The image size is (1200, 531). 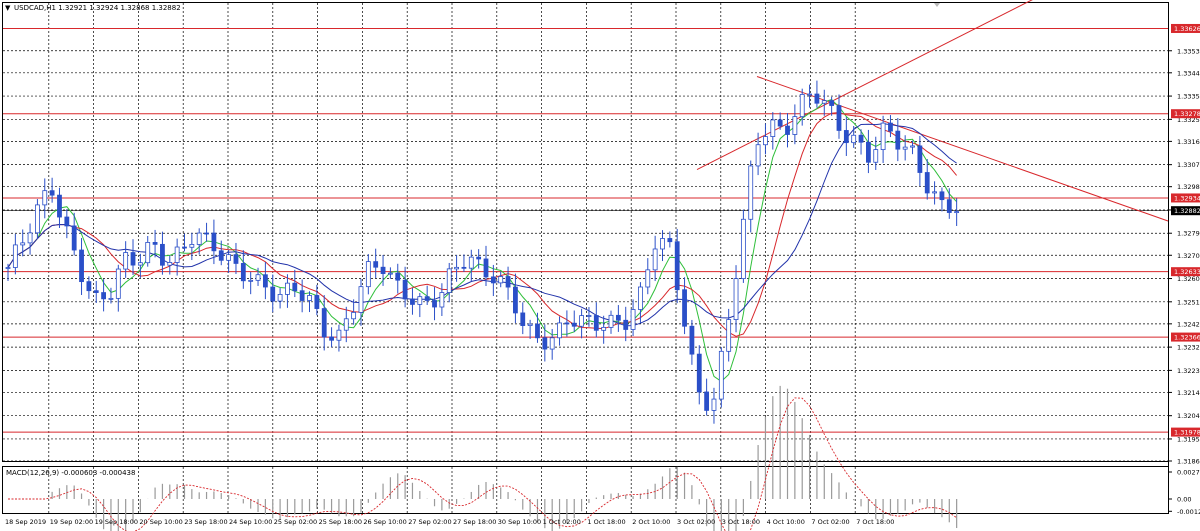 I want to click on price-level-label: 1.31978, so click(x=1187, y=433).